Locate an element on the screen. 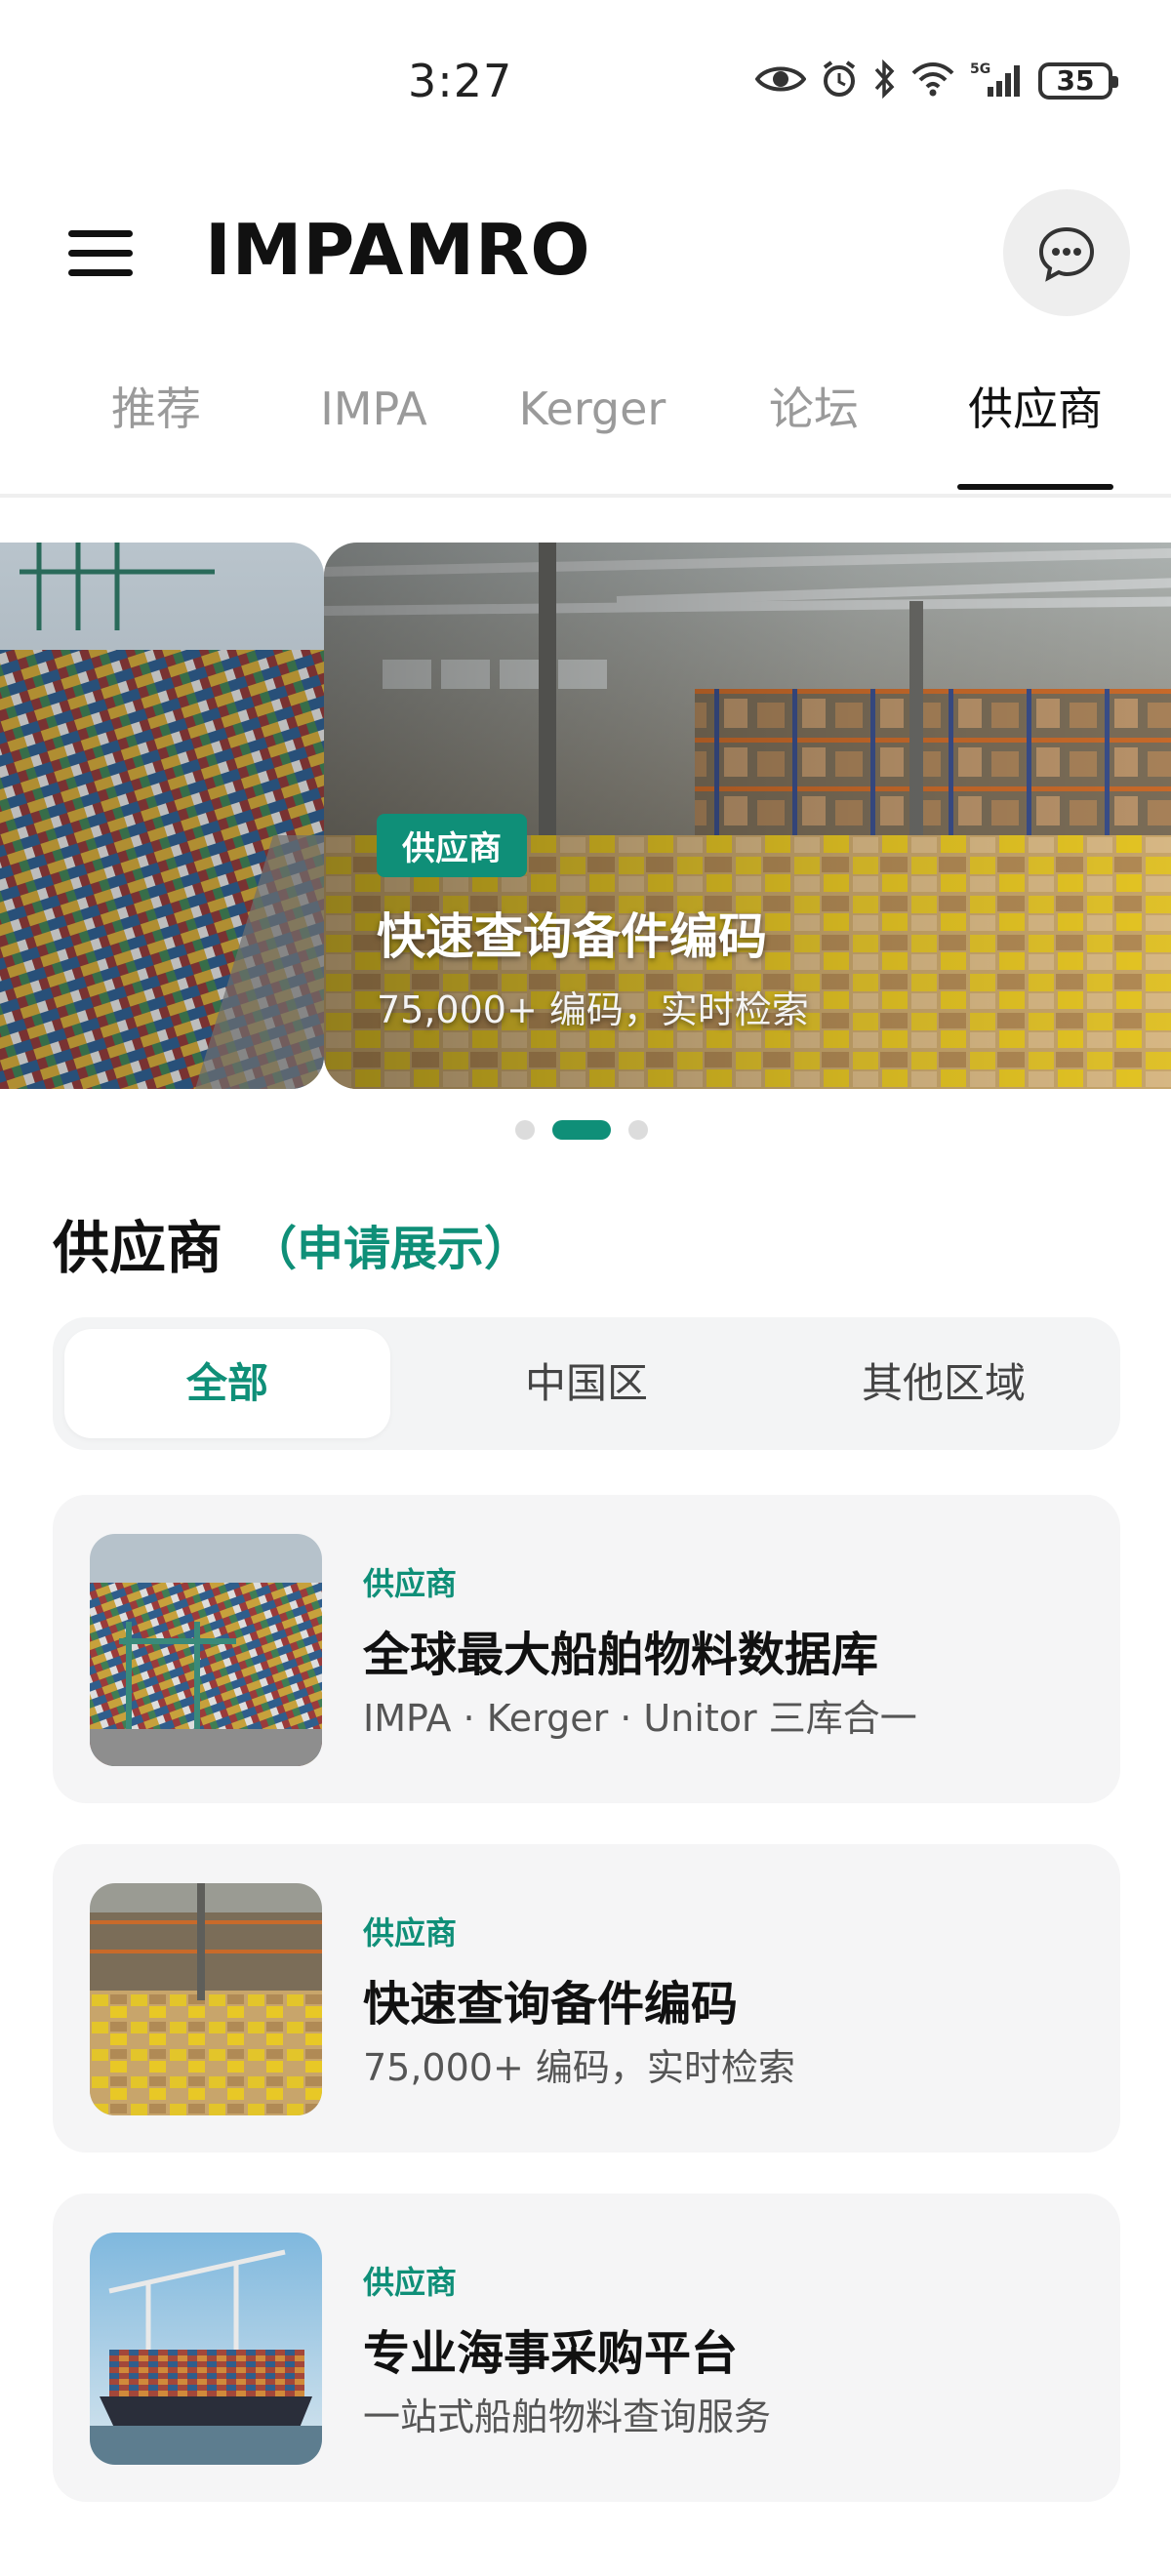  port-image is located at coordinates (162, 816).